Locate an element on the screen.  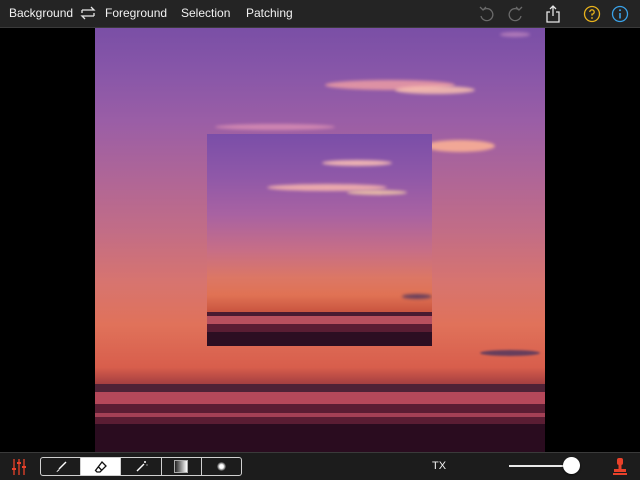
eraser-tool is located at coordinates (101, 466).